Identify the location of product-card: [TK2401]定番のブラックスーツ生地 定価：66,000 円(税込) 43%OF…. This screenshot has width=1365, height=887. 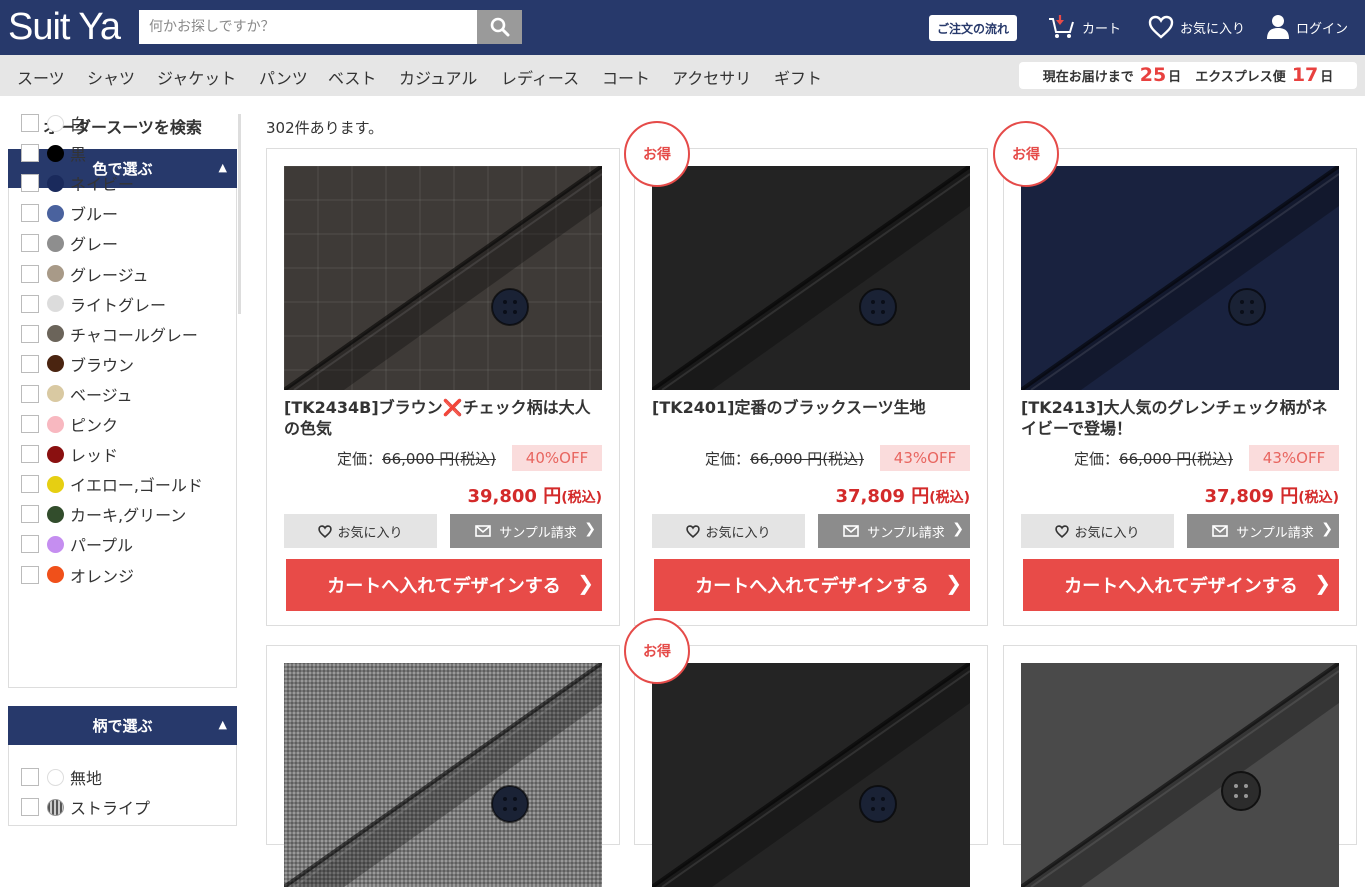
(811, 387).